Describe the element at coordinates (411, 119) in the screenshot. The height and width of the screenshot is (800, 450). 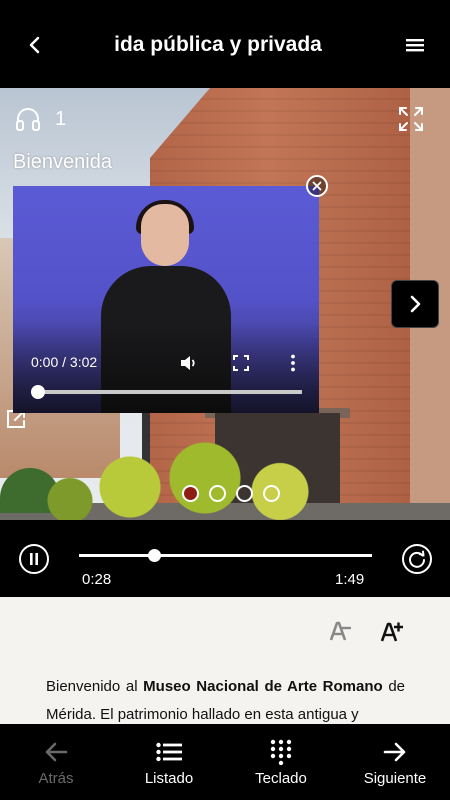
I see `fullscreen-expand-icon` at that location.